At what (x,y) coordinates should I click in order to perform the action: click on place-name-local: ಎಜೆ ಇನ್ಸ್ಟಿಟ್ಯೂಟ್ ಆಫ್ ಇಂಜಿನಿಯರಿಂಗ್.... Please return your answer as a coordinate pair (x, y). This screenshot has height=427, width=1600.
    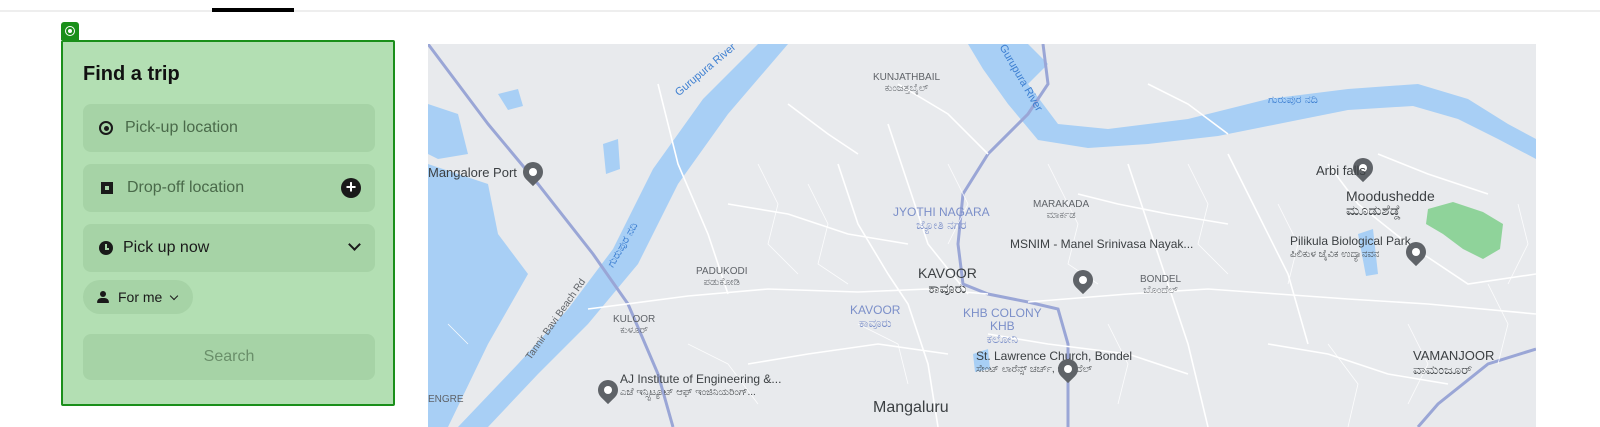
    Looking at the image, I should click on (688, 392).